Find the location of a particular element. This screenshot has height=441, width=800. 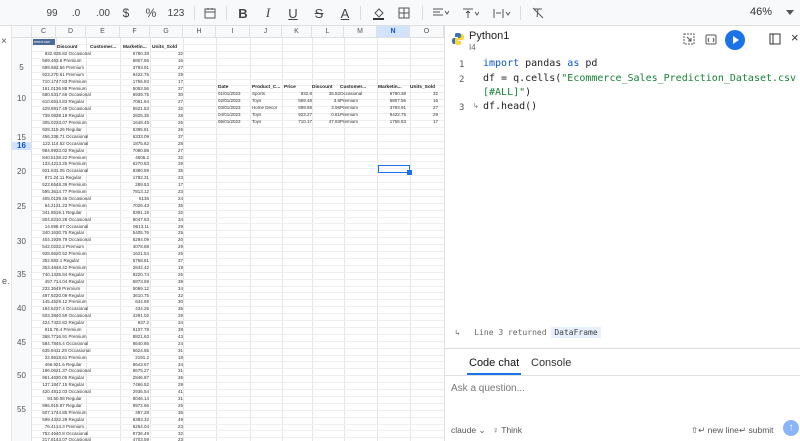

chevron-down-icon is located at coordinates (790, 12).